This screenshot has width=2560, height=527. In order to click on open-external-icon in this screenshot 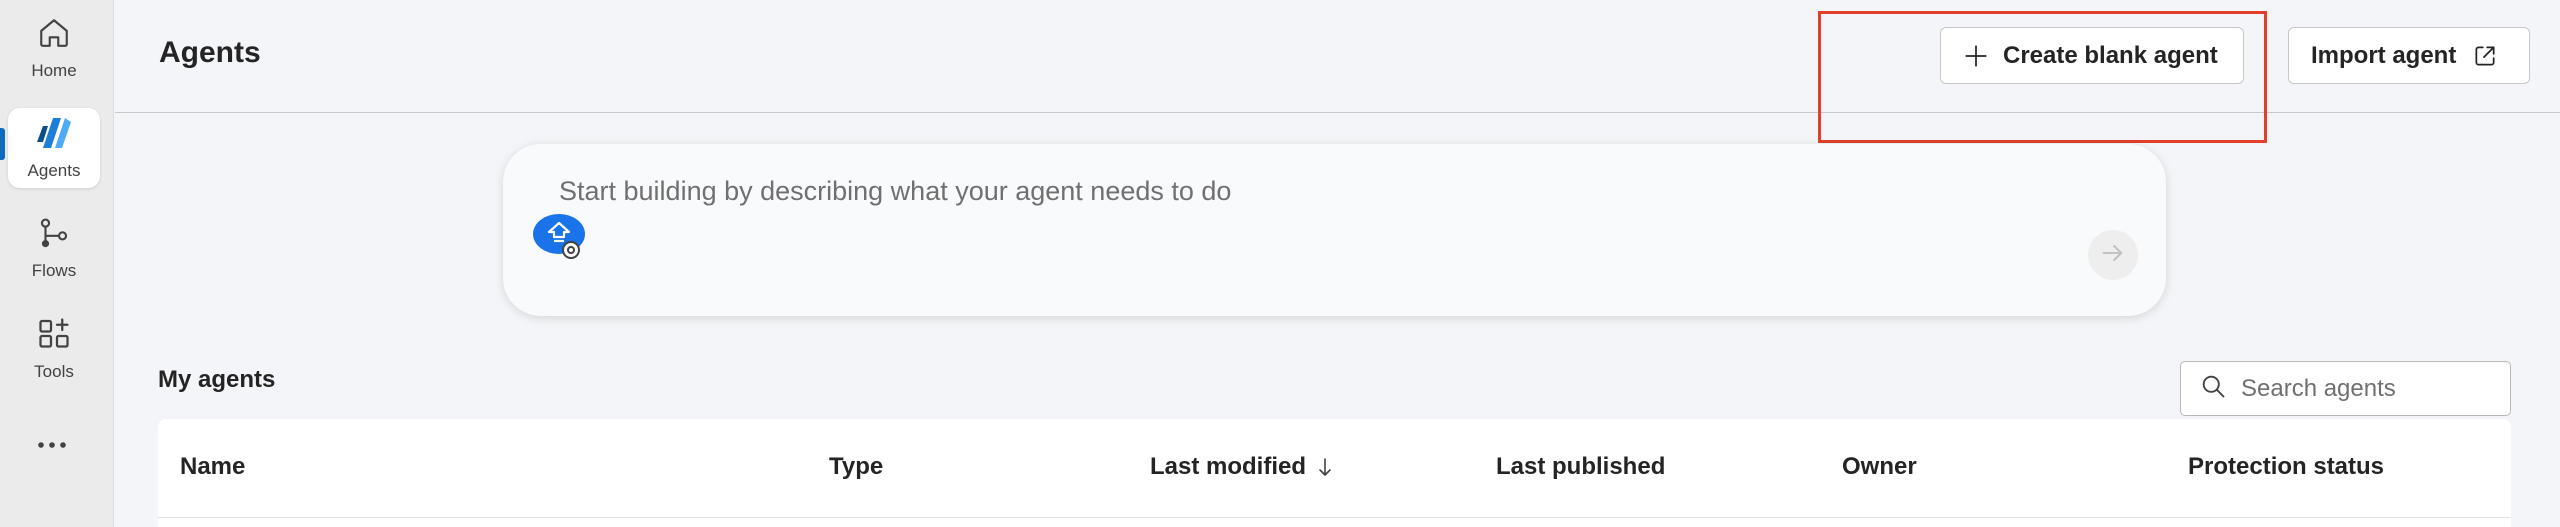, I will do `click(2485, 56)`.